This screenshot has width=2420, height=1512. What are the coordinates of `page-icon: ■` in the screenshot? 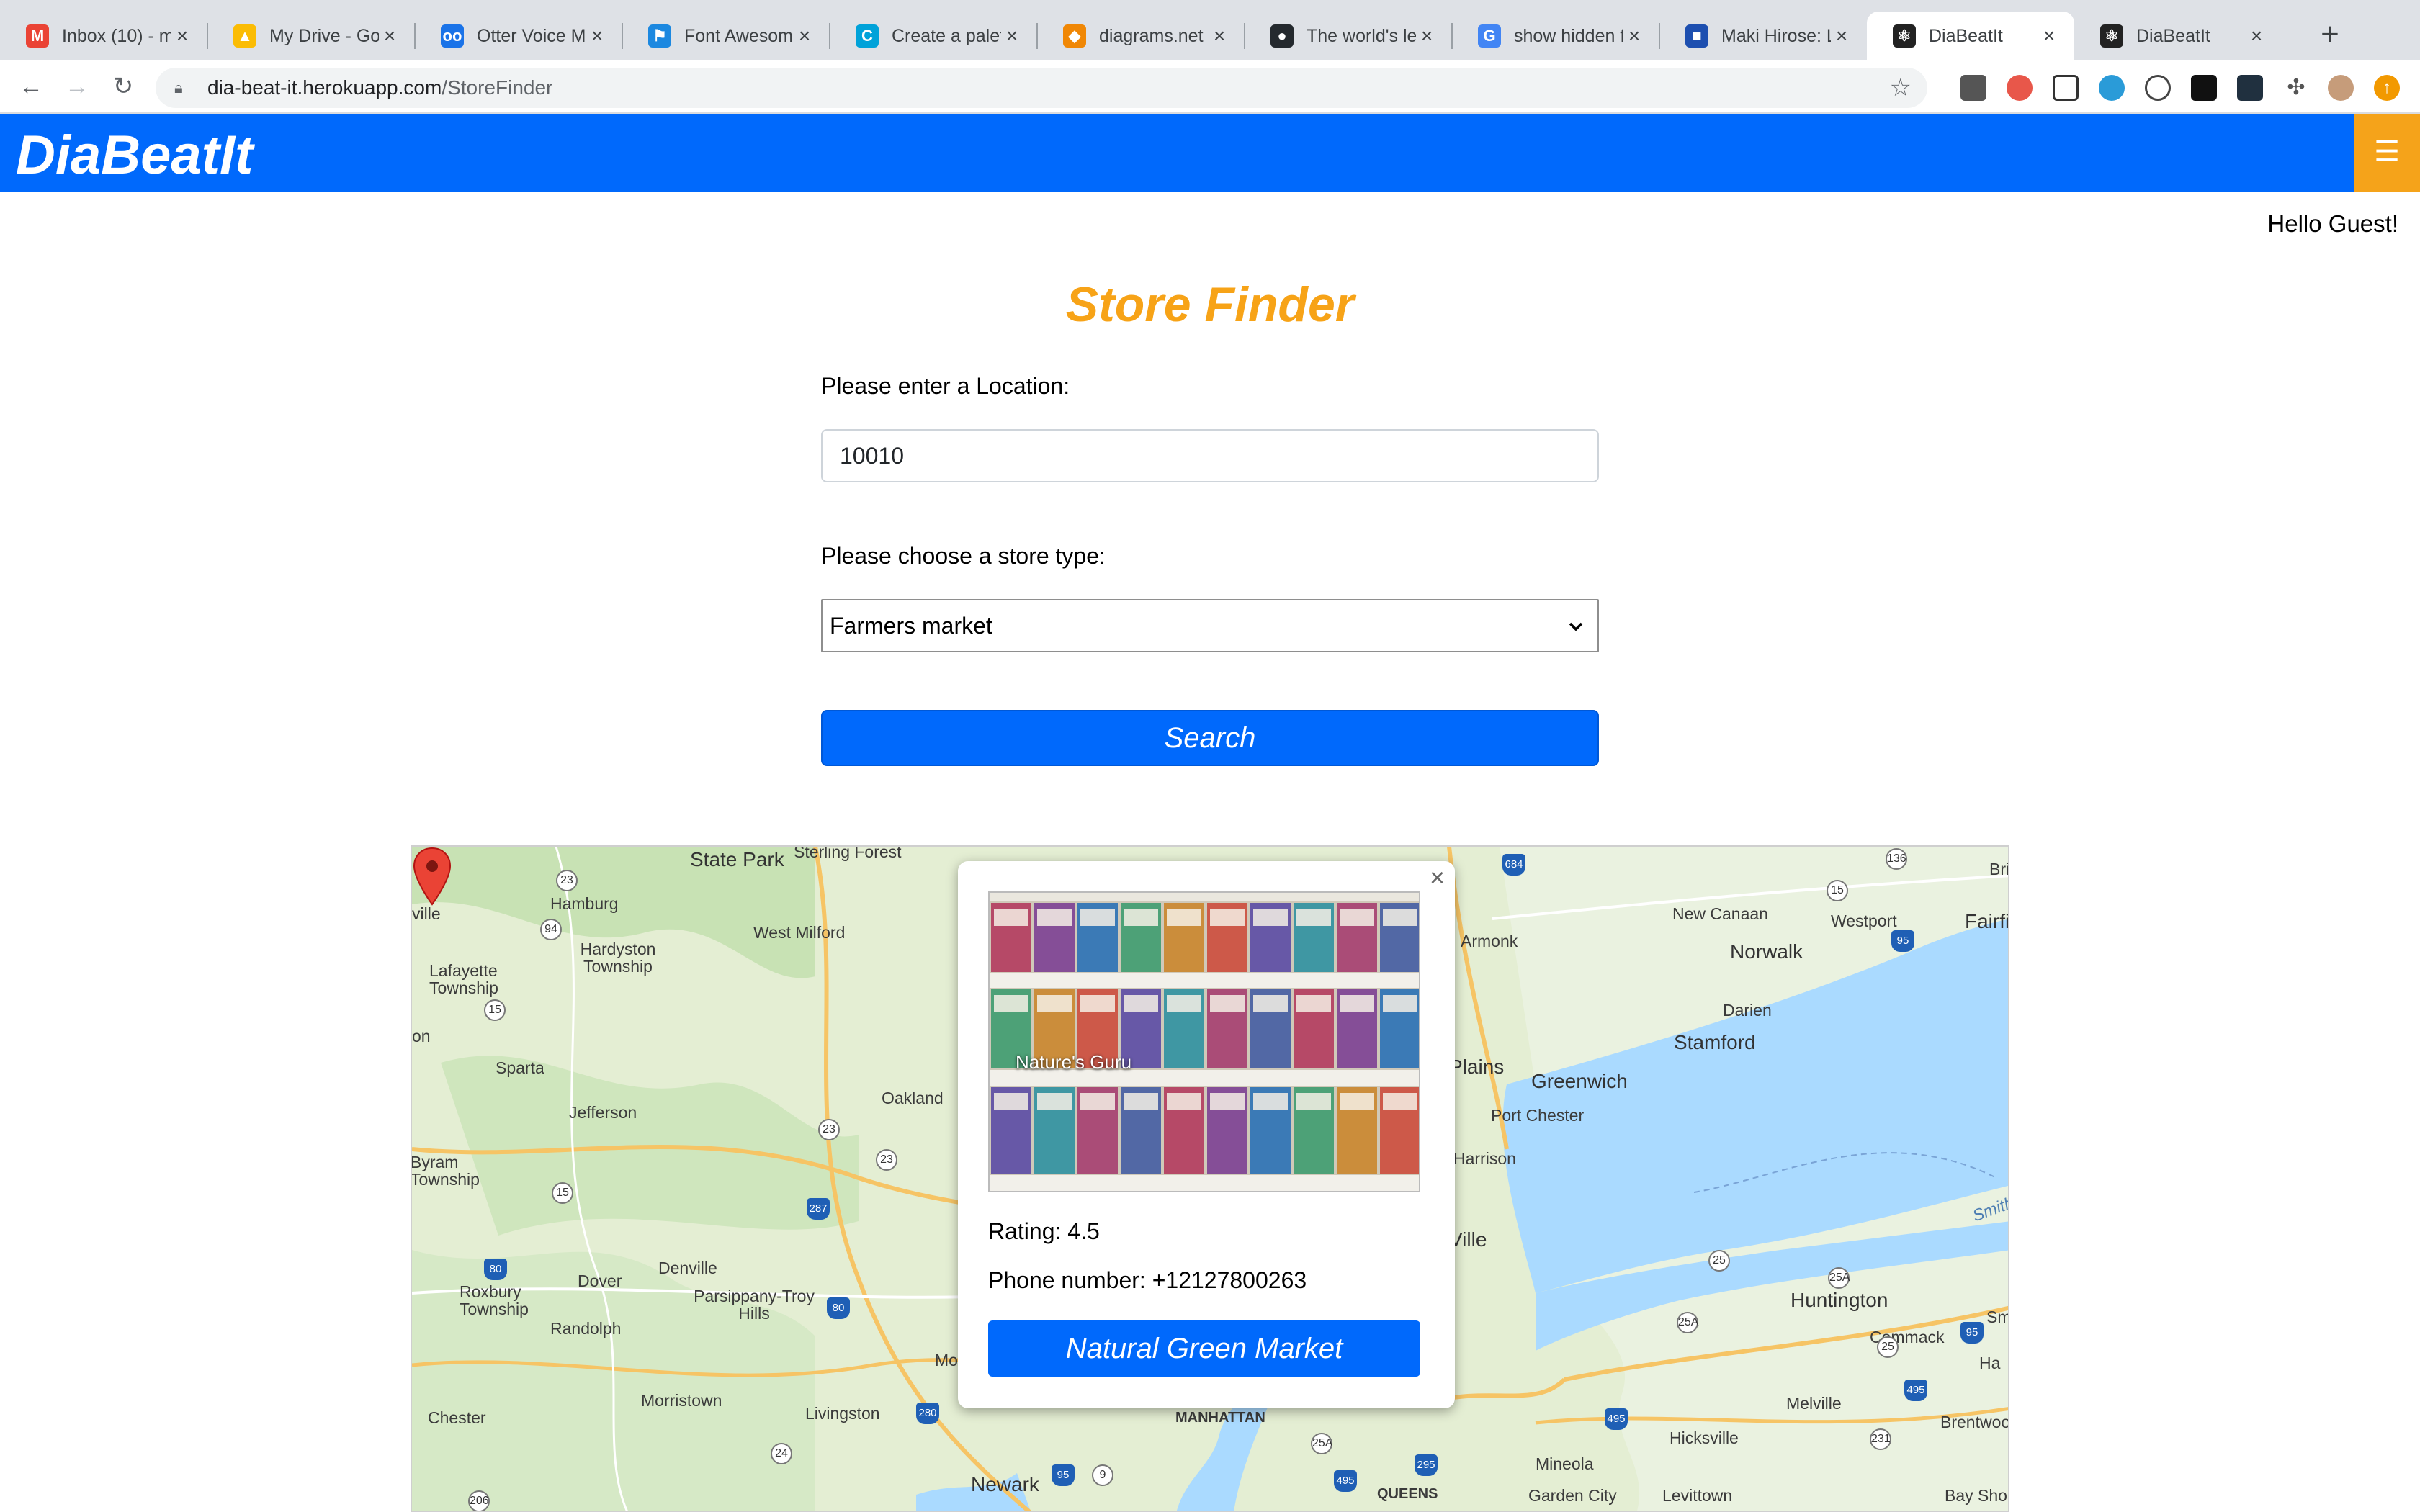 It's located at (1696, 36).